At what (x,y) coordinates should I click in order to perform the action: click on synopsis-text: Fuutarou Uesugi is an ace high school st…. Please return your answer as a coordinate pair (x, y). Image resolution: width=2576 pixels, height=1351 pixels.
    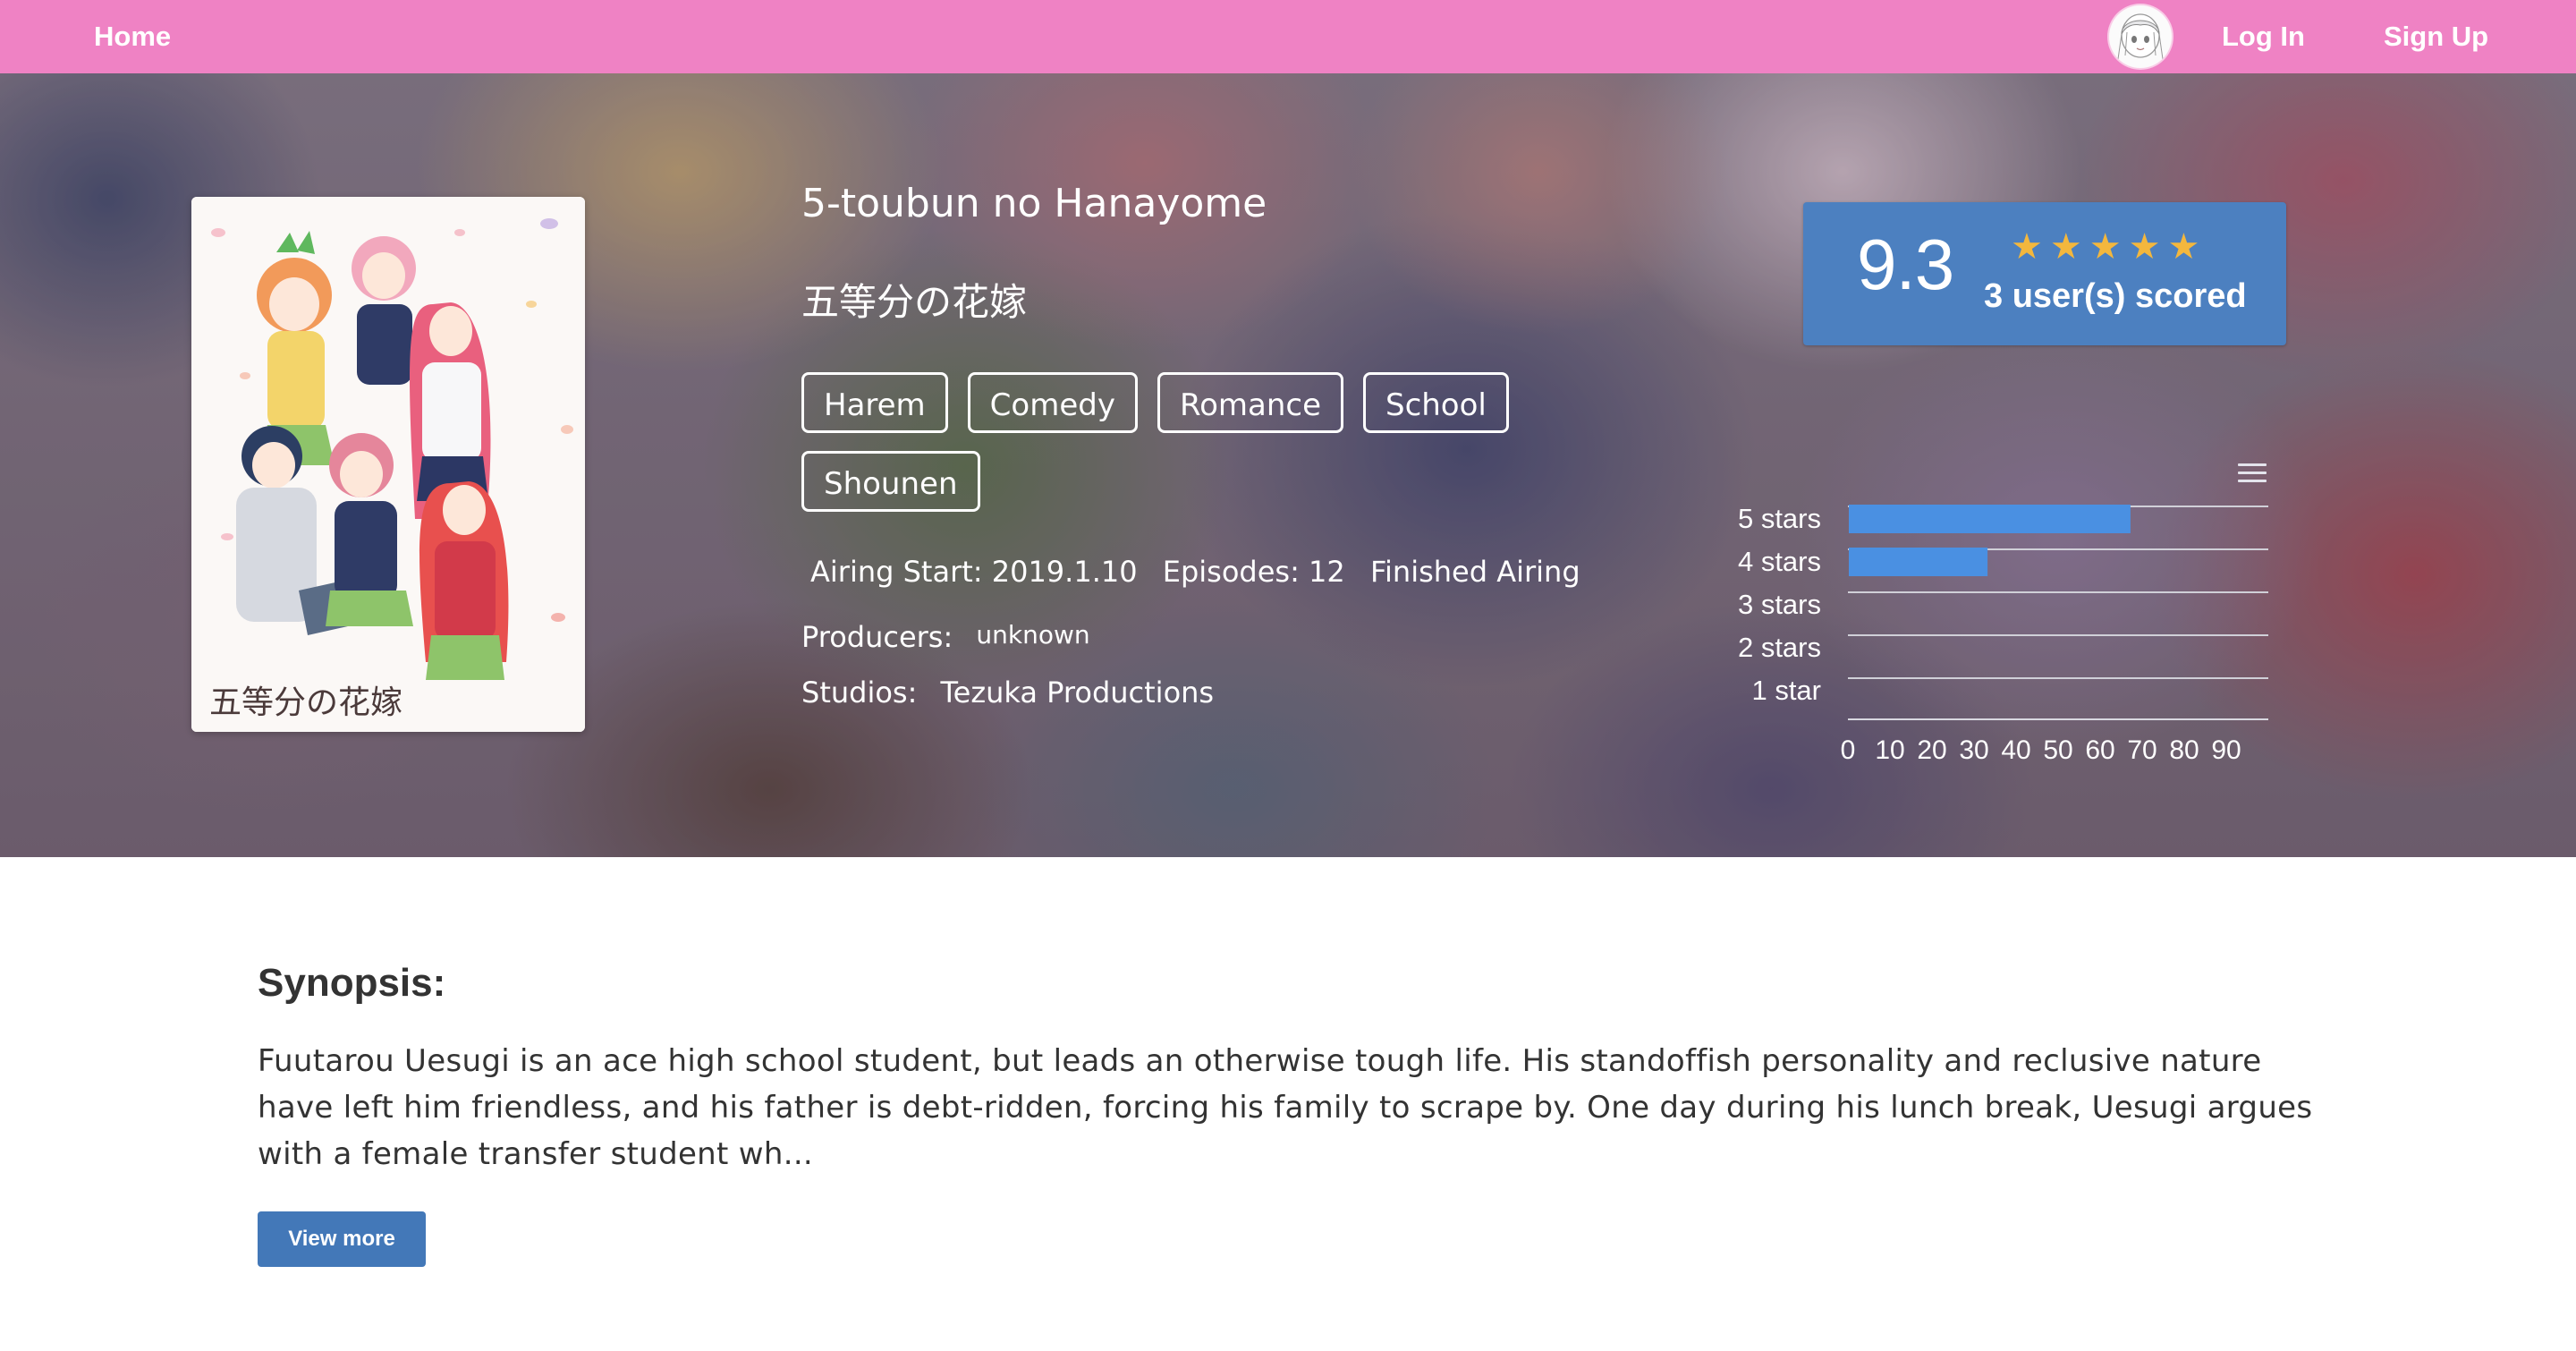
    Looking at the image, I should click on (1285, 1107).